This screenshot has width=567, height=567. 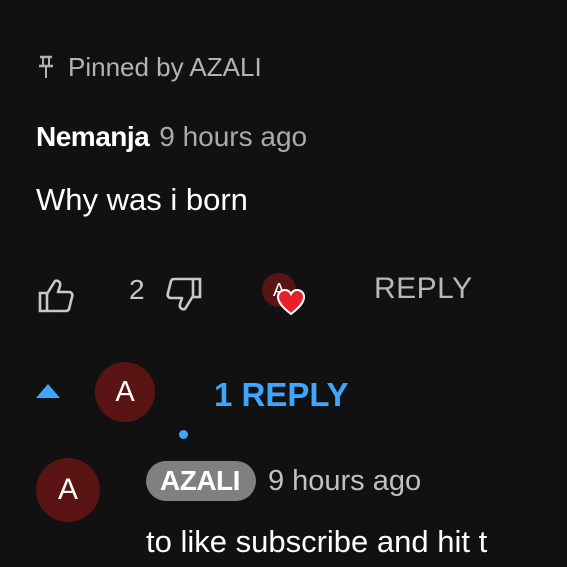 I want to click on thumbs-up-icon, so click(x=56, y=296).